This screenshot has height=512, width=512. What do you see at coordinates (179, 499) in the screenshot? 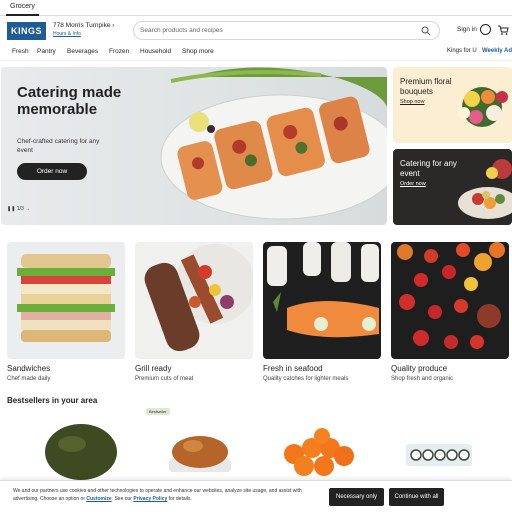
I see `cookie-text-part: for details.` at bounding box center [179, 499].